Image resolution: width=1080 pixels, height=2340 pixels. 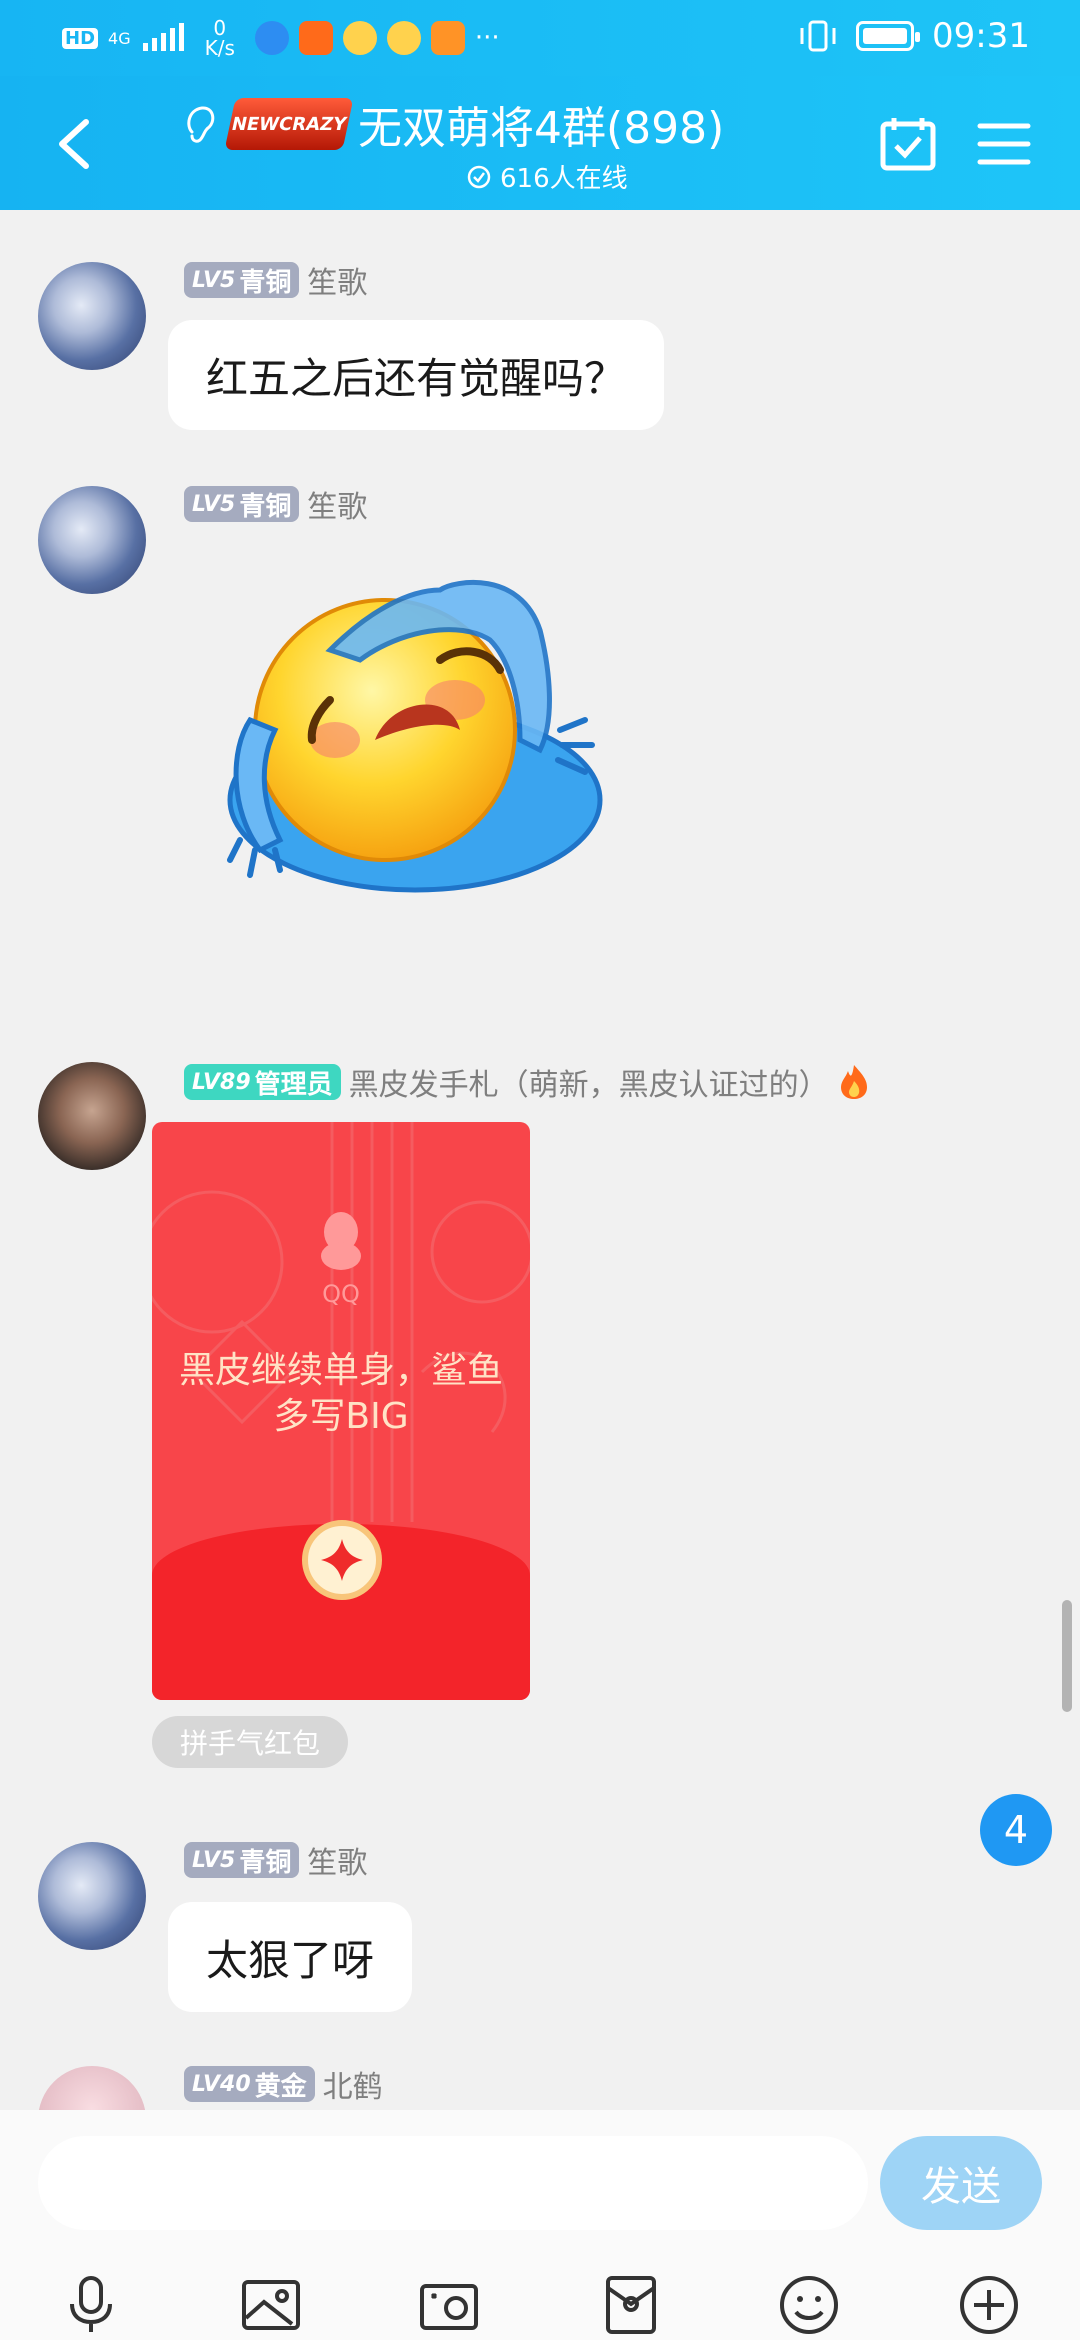 I want to click on game-logo: NEWCRAZY, so click(x=289, y=124).